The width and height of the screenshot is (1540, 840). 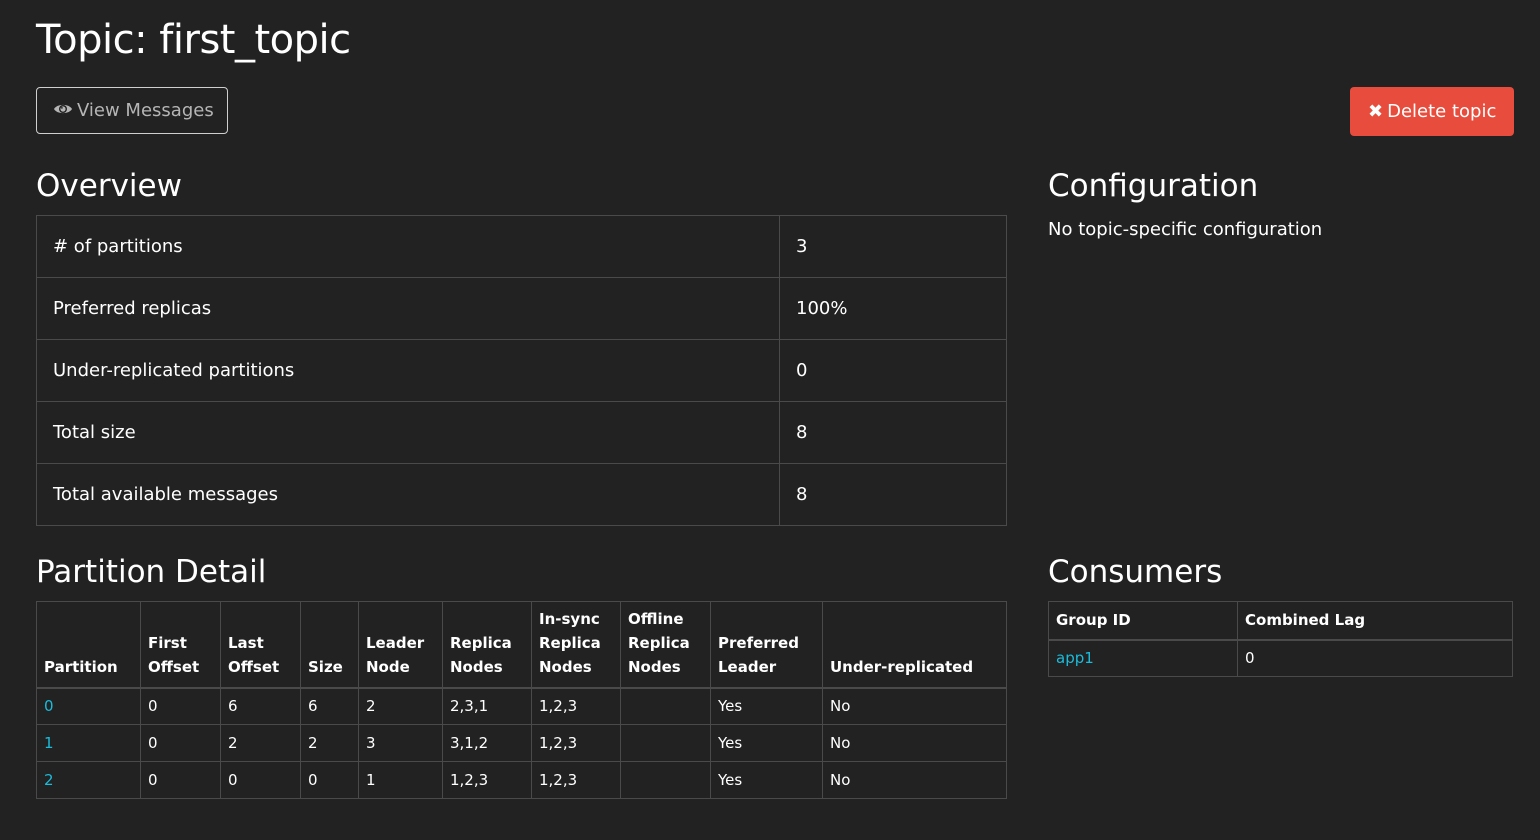 I want to click on column-header: In-sync Replica Nodes, so click(x=576, y=645).